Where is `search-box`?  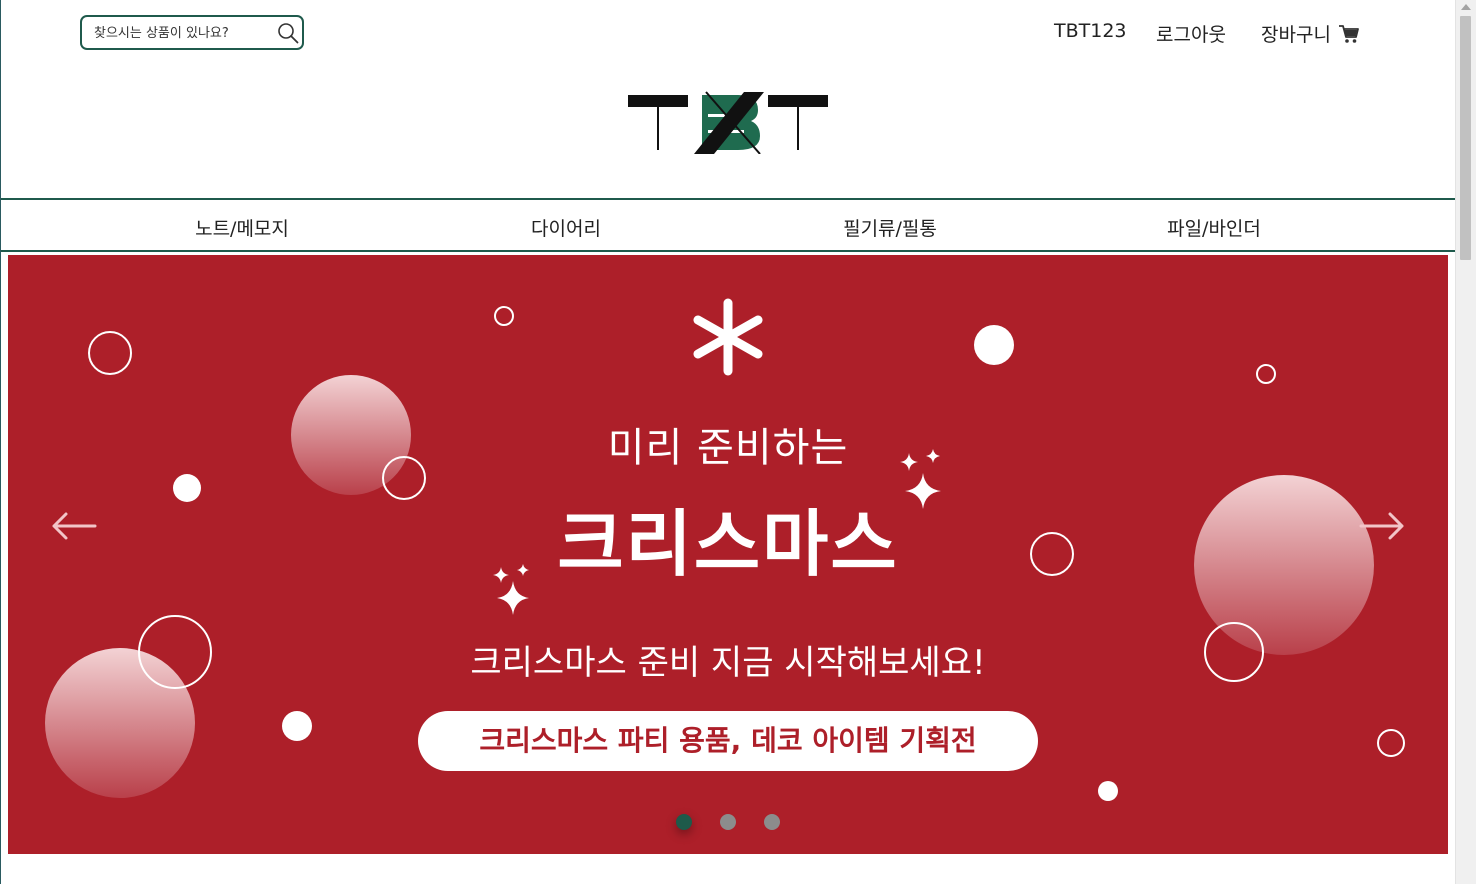
search-box is located at coordinates (192, 32).